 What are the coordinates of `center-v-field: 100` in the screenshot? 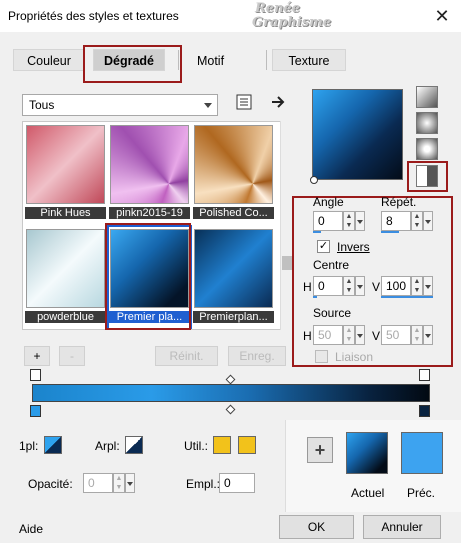 It's located at (396, 286).